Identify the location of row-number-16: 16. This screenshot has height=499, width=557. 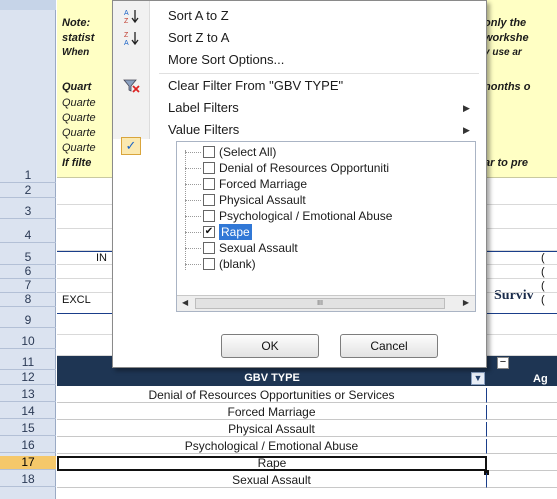
(28, 446).